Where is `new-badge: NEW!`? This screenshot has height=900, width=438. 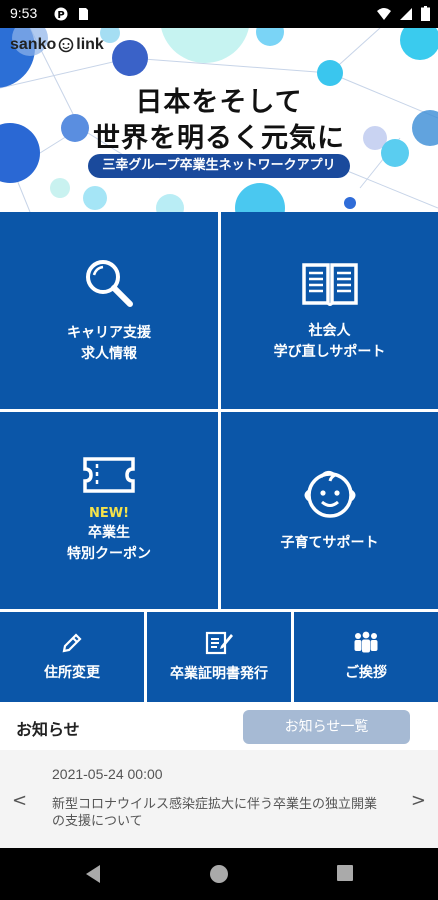
new-badge: NEW! is located at coordinates (109, 513).